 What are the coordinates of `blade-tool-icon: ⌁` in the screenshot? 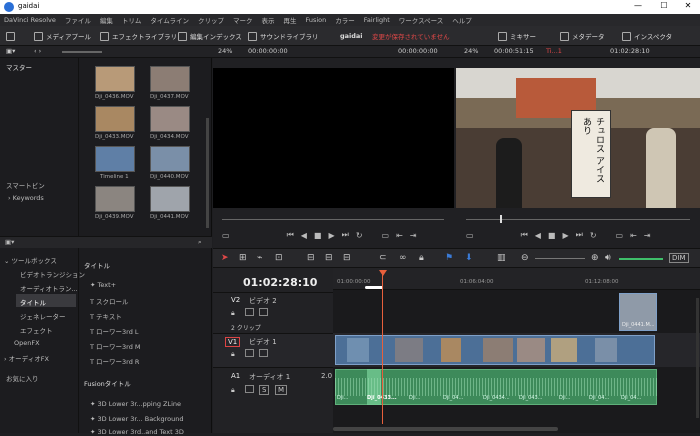 It's located at (259, 258).